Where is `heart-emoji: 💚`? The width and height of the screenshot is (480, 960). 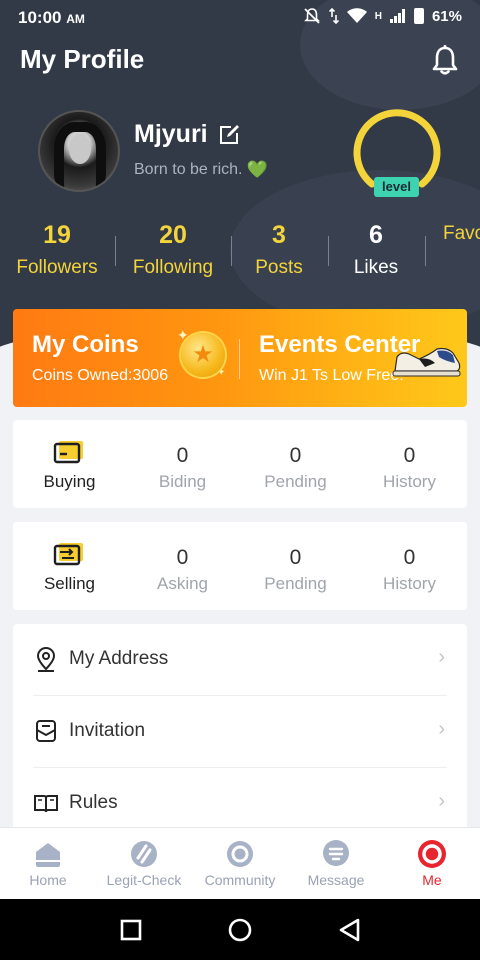 heart-emoji: 💚 is located at coordinates (257, 169).